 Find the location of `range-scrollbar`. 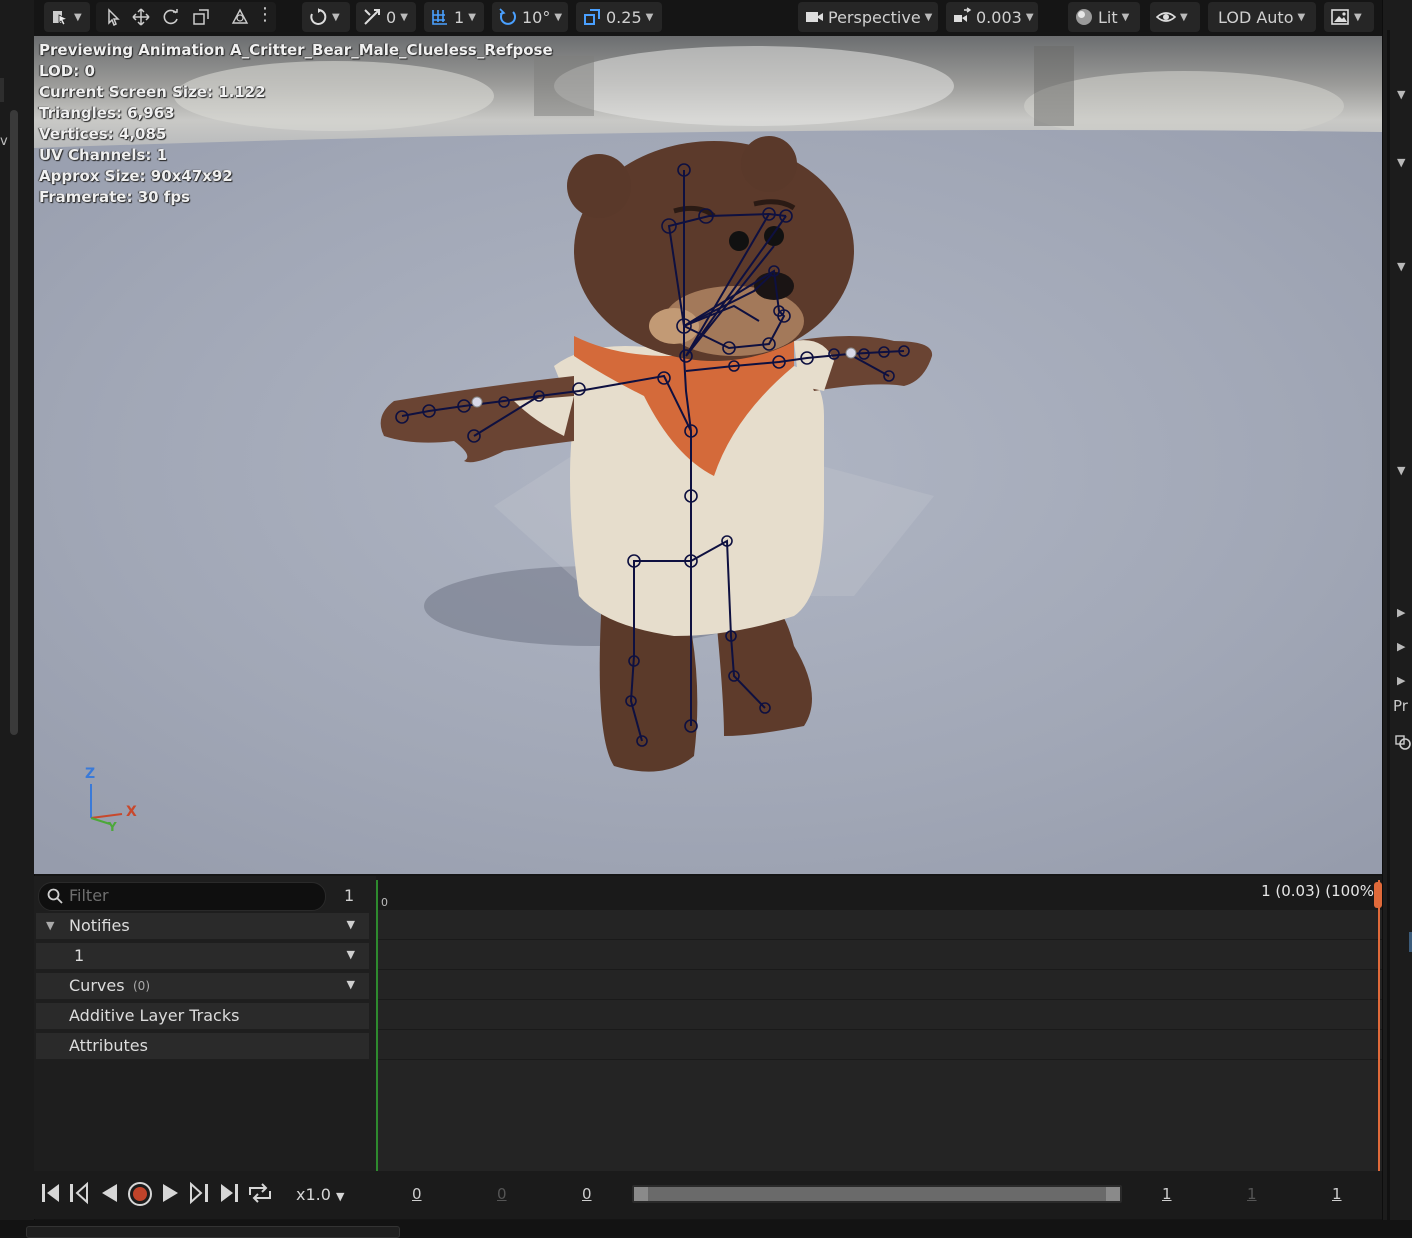

range-scrollbar is located at coordinates (877, 1194).